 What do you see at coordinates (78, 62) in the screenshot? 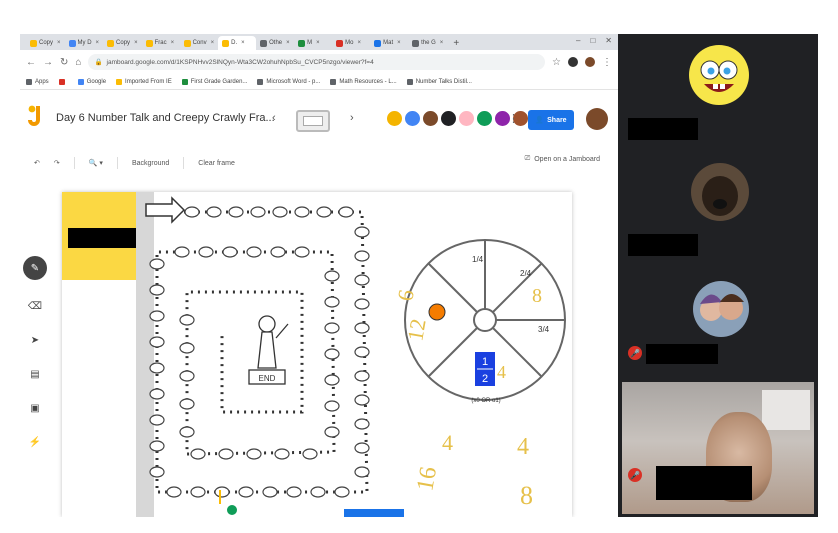
I see `home-icon: ⌂` at bounding box center [78, 62].